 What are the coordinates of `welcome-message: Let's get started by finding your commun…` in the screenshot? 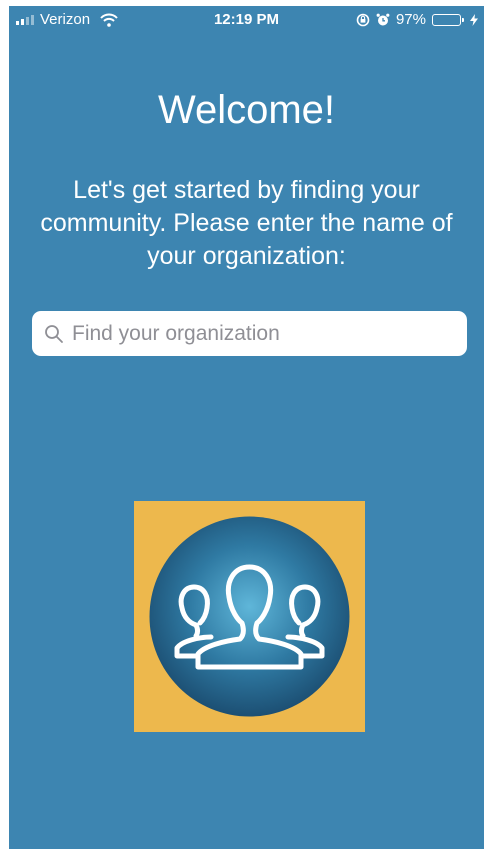 It's located at (246, 223).